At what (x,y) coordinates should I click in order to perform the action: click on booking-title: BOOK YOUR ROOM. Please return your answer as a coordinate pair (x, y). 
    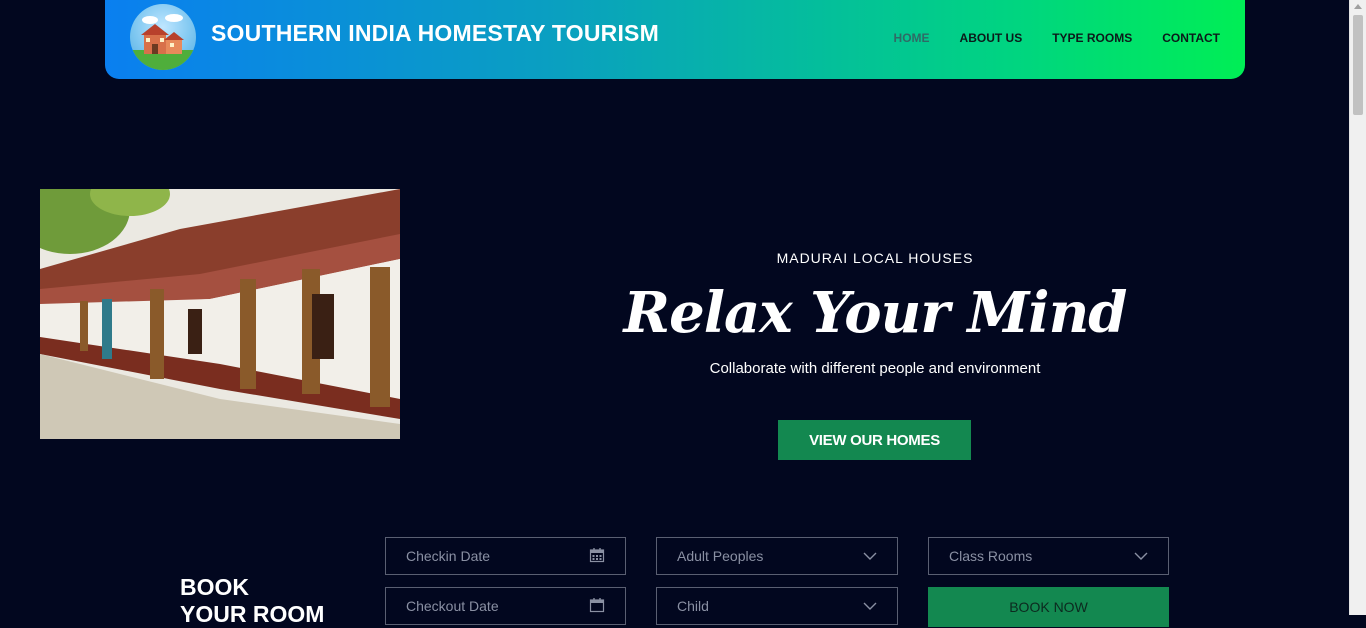
    Looking at the image, I should click on (252, 601).